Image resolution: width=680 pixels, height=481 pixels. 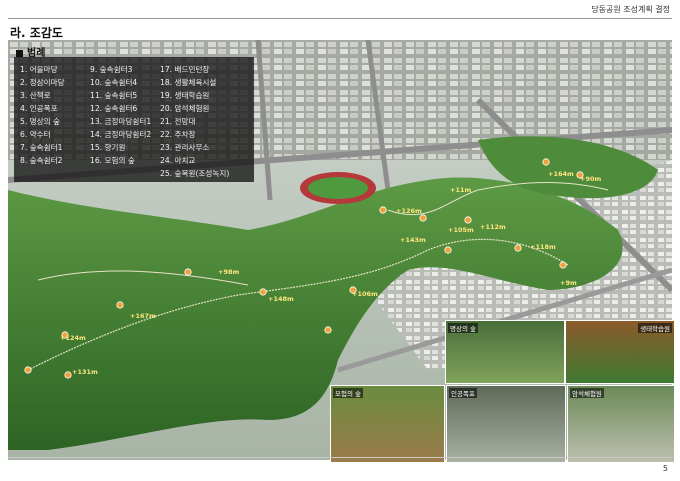 What do you see at coordinates (143, 316) in the screenshot?
I see `distance-label: +167m` at bounding box center [143, 316].